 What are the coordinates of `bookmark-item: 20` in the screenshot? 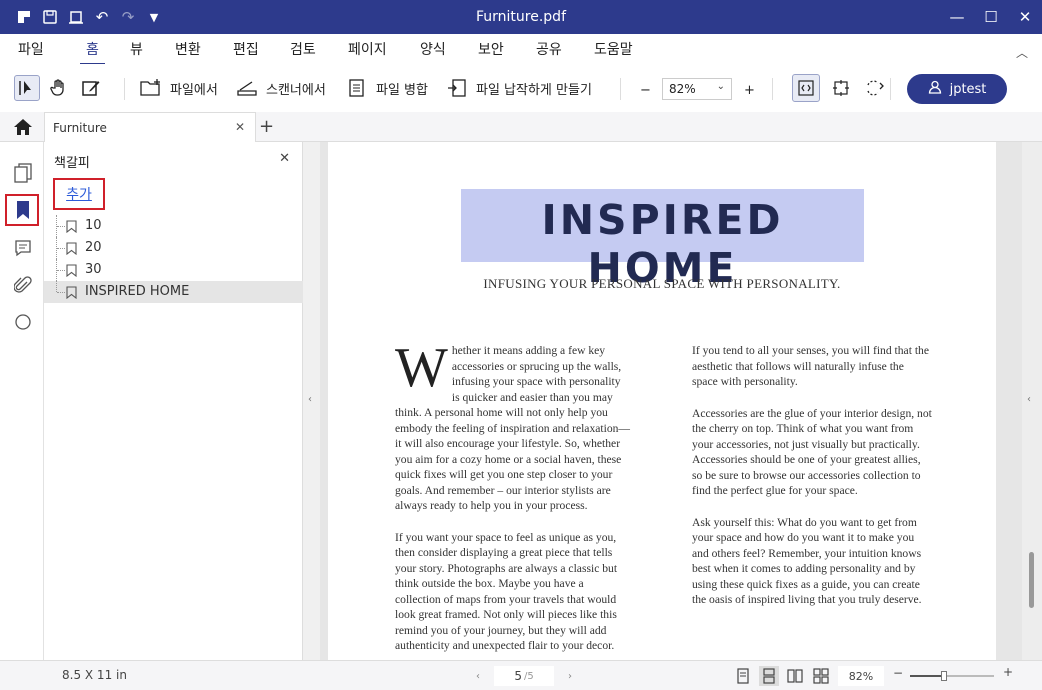 It's located at (173, 248).